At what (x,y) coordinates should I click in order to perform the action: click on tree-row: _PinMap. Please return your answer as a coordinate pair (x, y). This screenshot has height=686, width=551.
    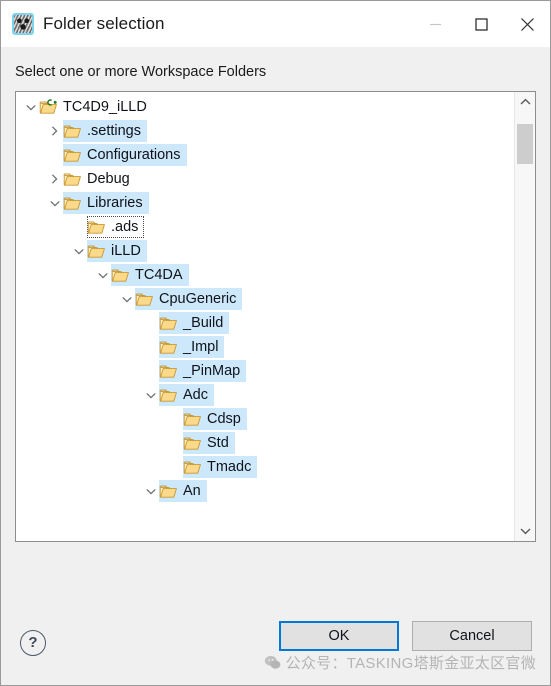
    Looking at the image, I should click on (265, 371).